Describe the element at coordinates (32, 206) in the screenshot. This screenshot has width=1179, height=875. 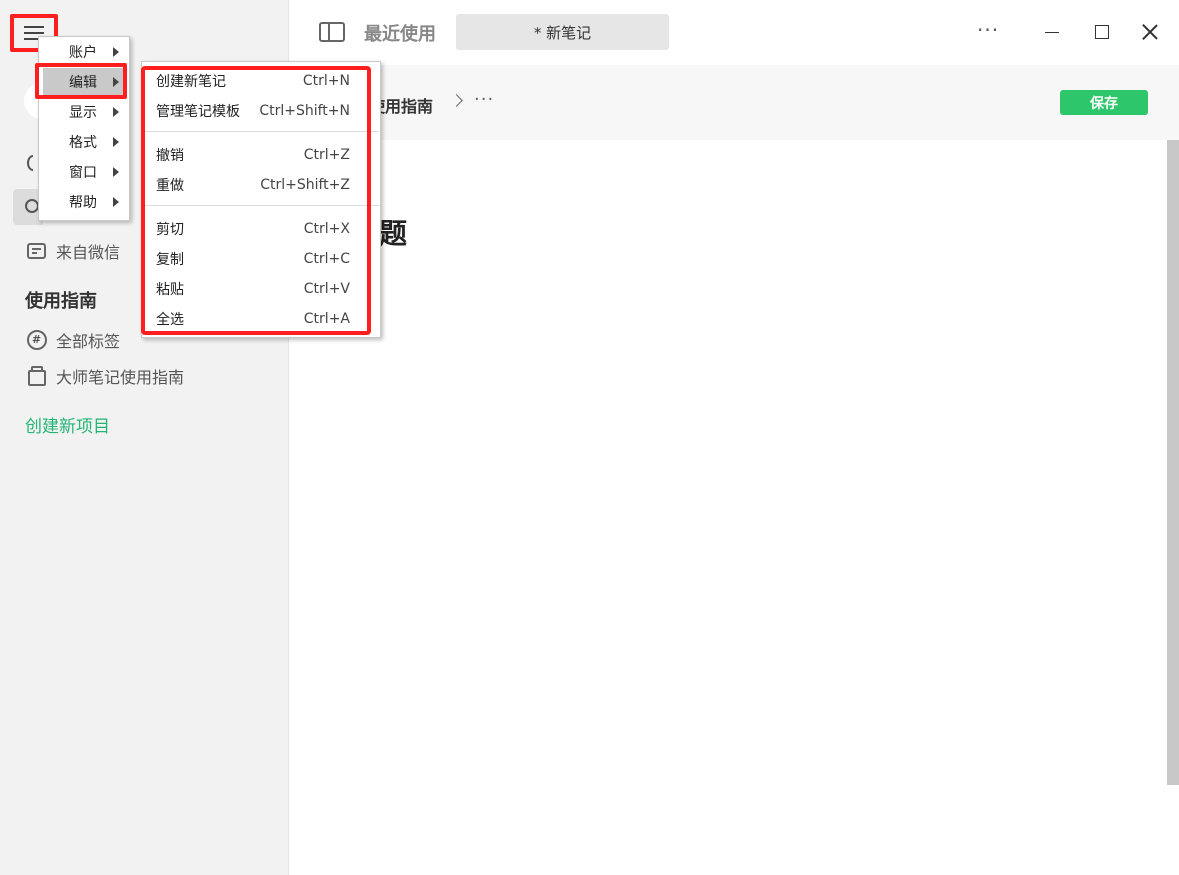
I see `clock-icon` at that location.